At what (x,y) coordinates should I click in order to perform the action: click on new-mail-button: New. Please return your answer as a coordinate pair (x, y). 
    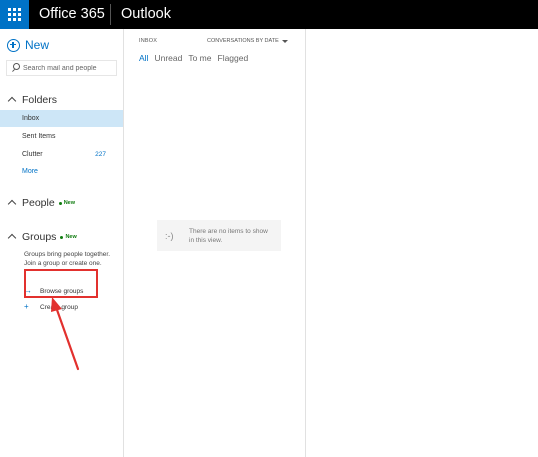
    Looking at the image, I should click on (28, 45).